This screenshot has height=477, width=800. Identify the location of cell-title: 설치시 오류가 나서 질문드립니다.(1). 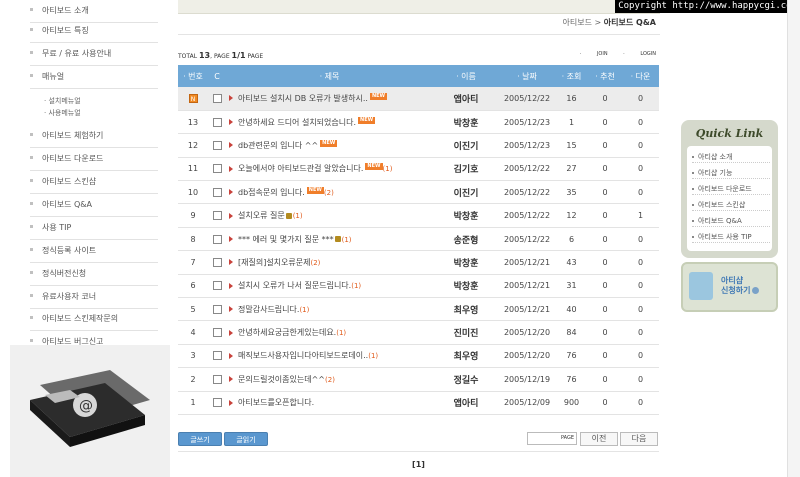
(329, 286).